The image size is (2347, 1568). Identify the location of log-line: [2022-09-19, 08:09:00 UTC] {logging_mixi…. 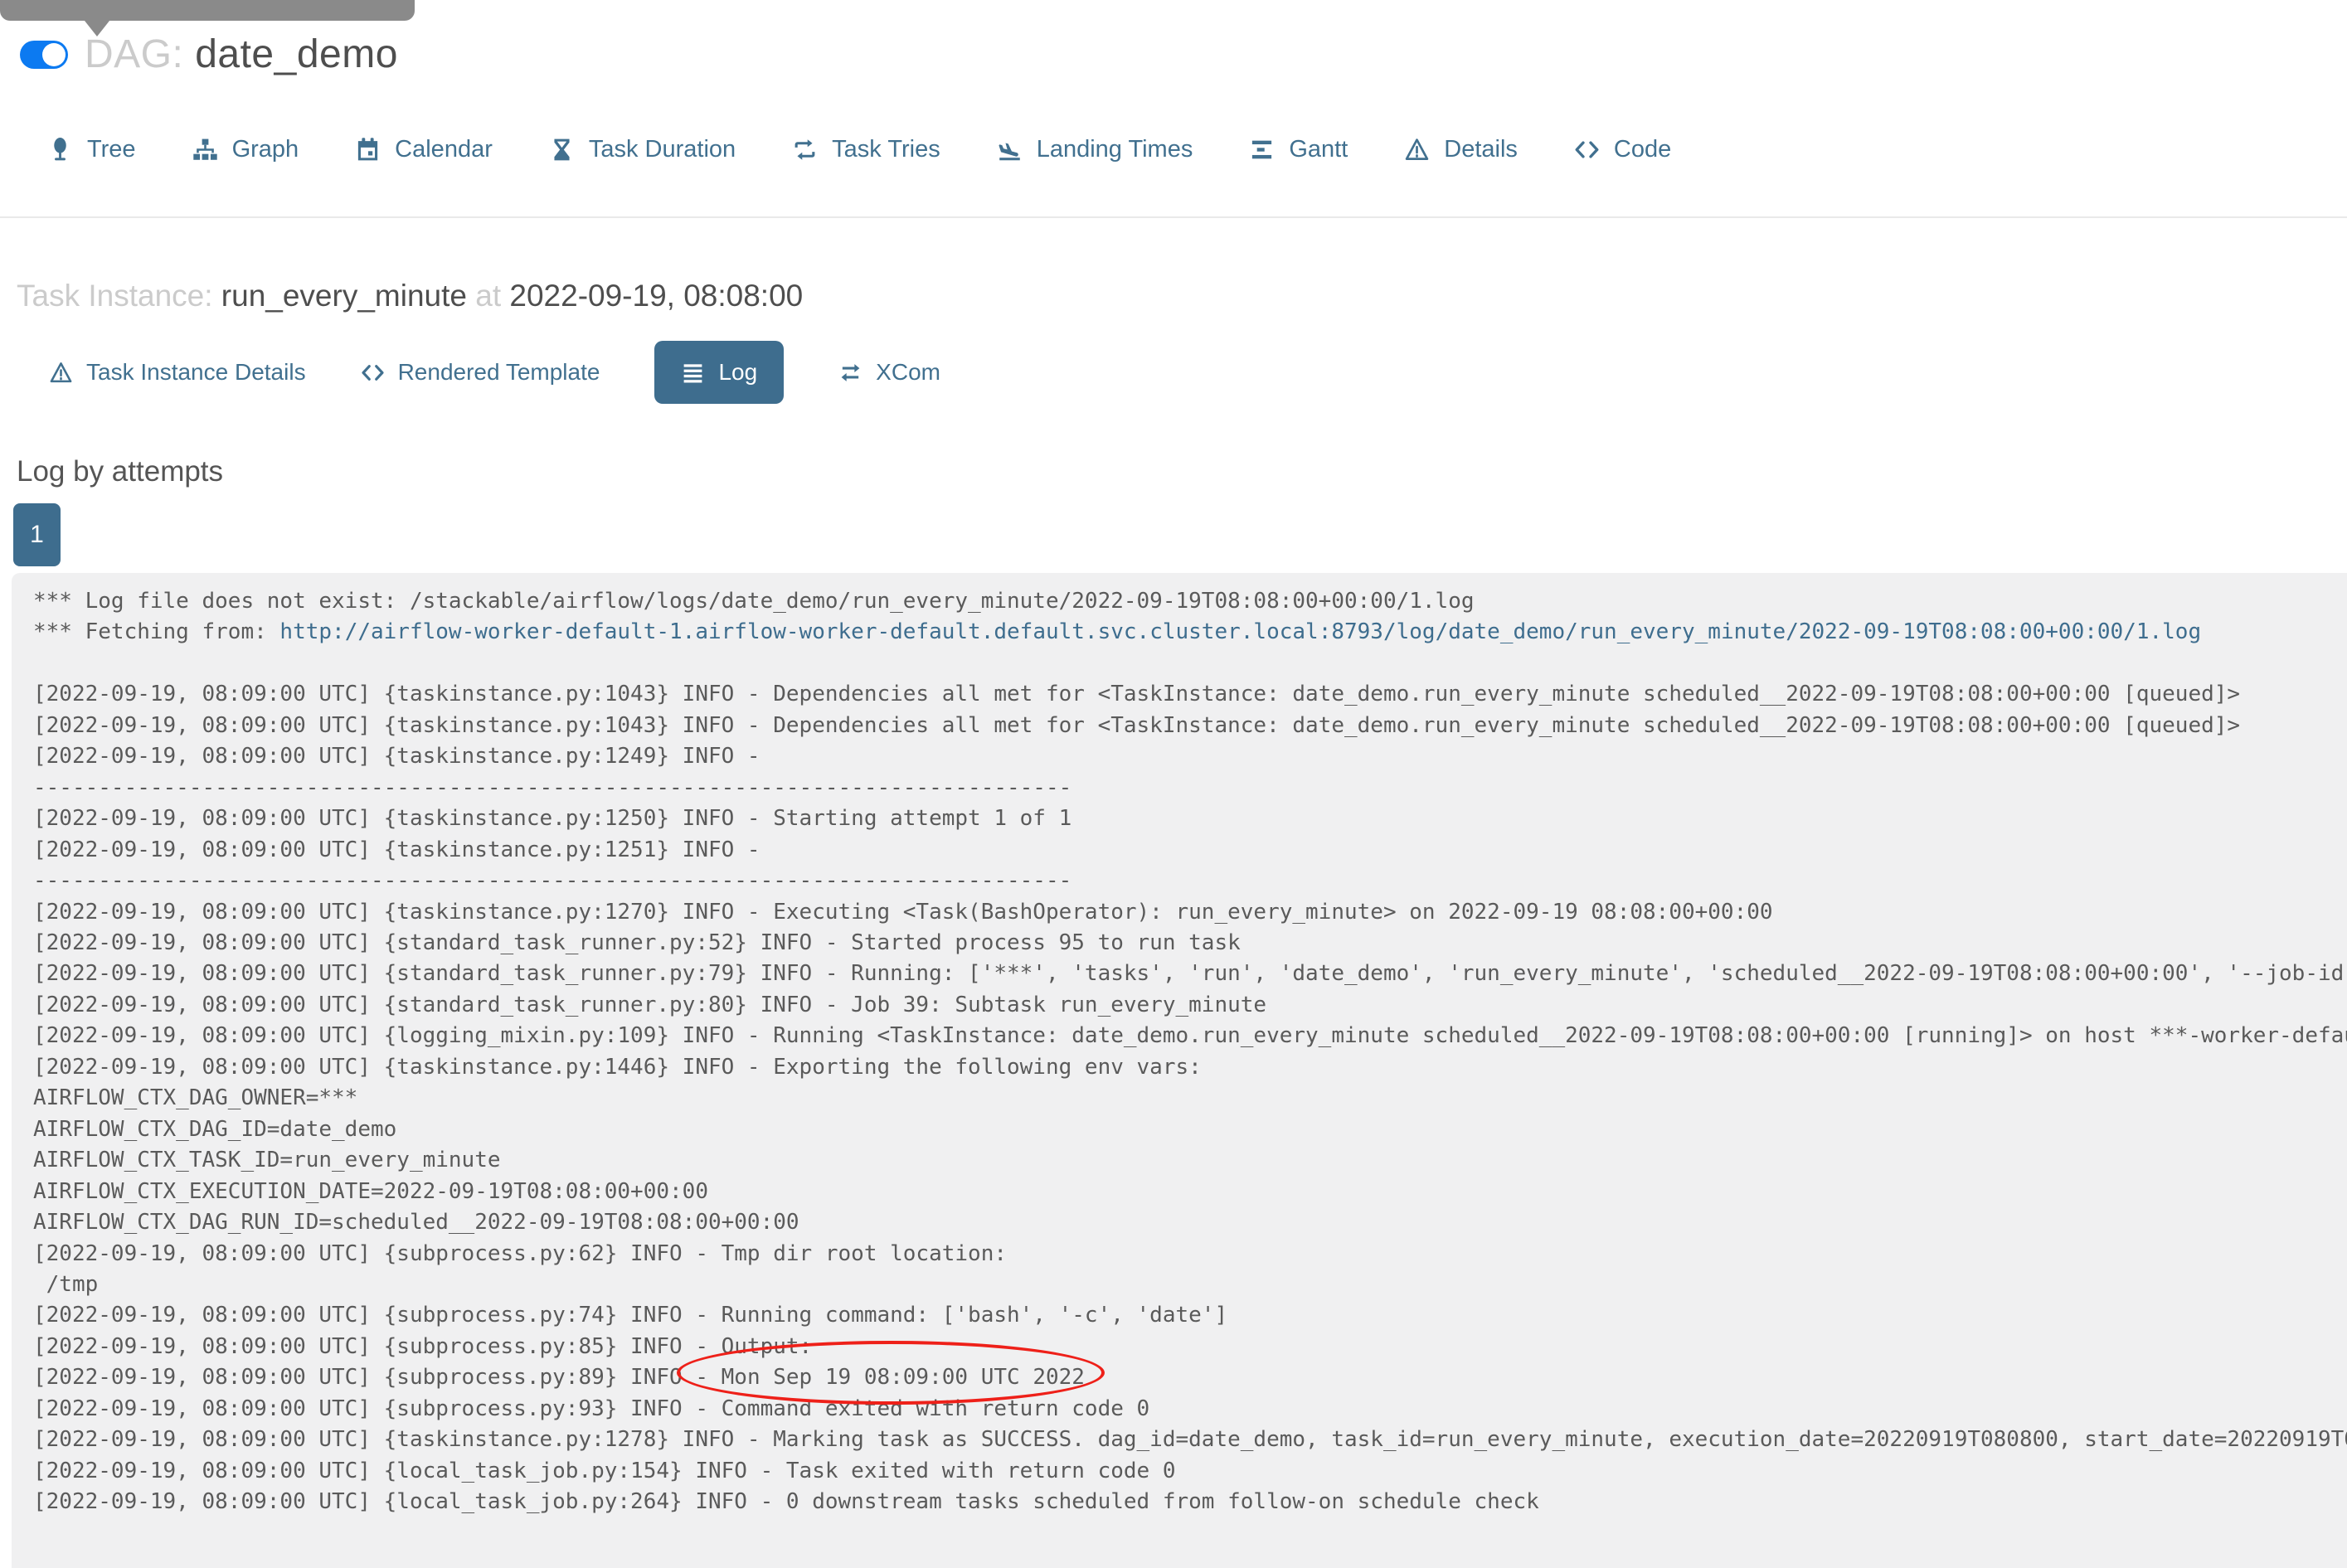
(1190, 1036).